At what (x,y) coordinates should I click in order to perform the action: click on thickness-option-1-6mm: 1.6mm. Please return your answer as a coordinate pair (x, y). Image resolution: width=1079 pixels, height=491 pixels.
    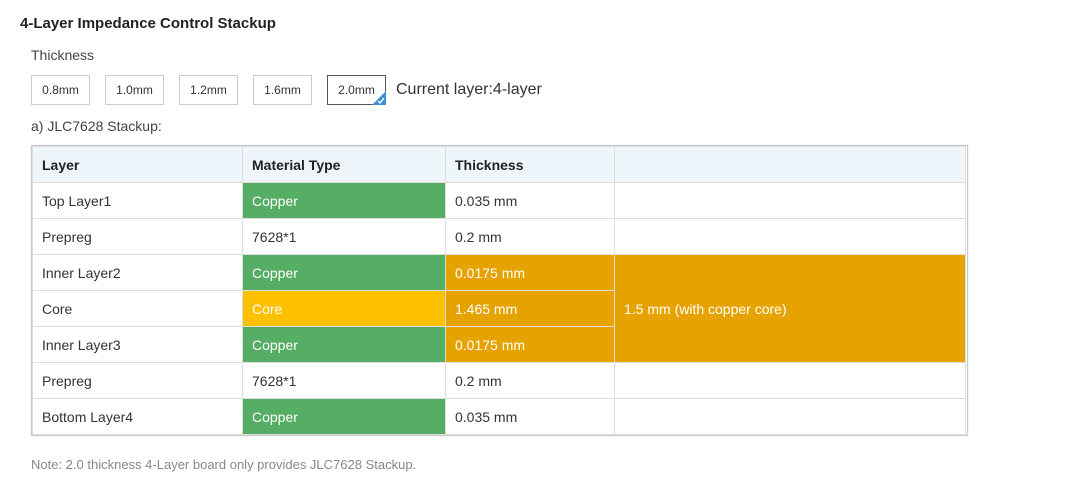
    Looking at the image, I should click on (282, 90).